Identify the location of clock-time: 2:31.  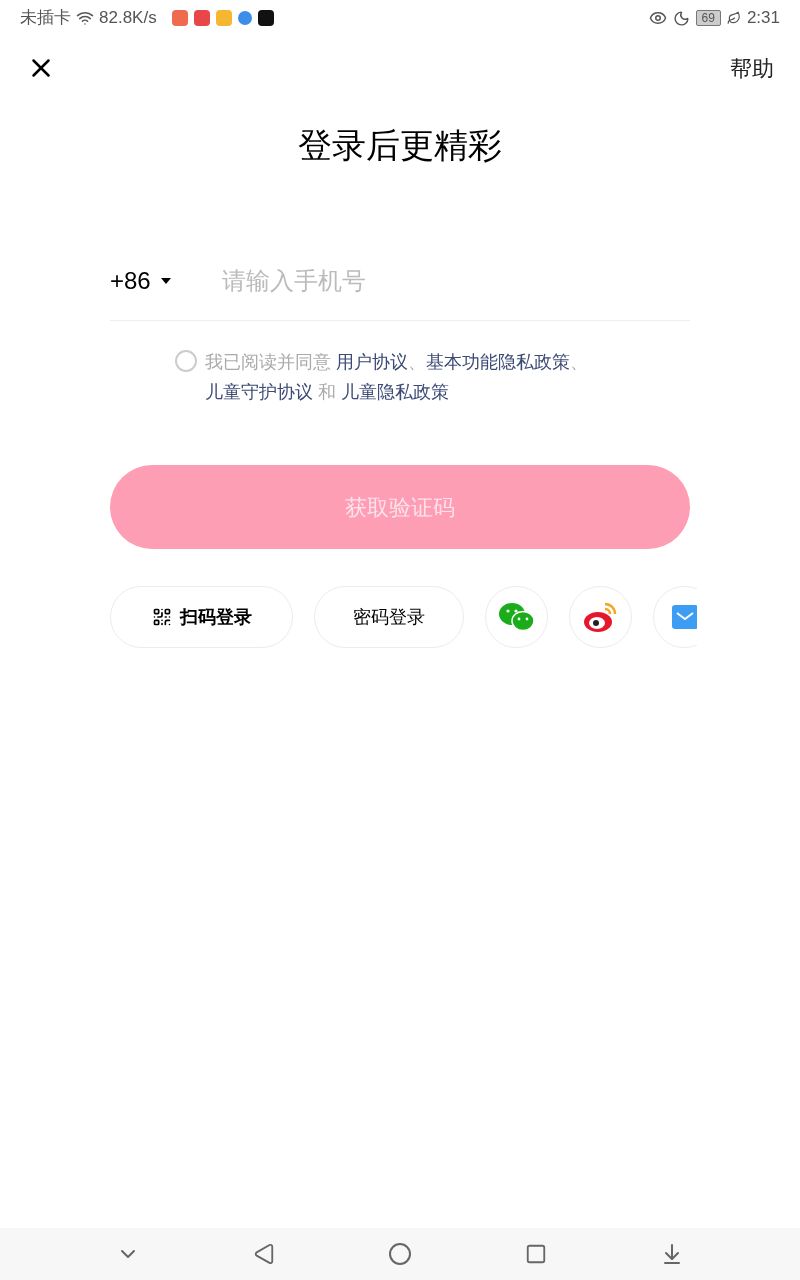
(763, 18).